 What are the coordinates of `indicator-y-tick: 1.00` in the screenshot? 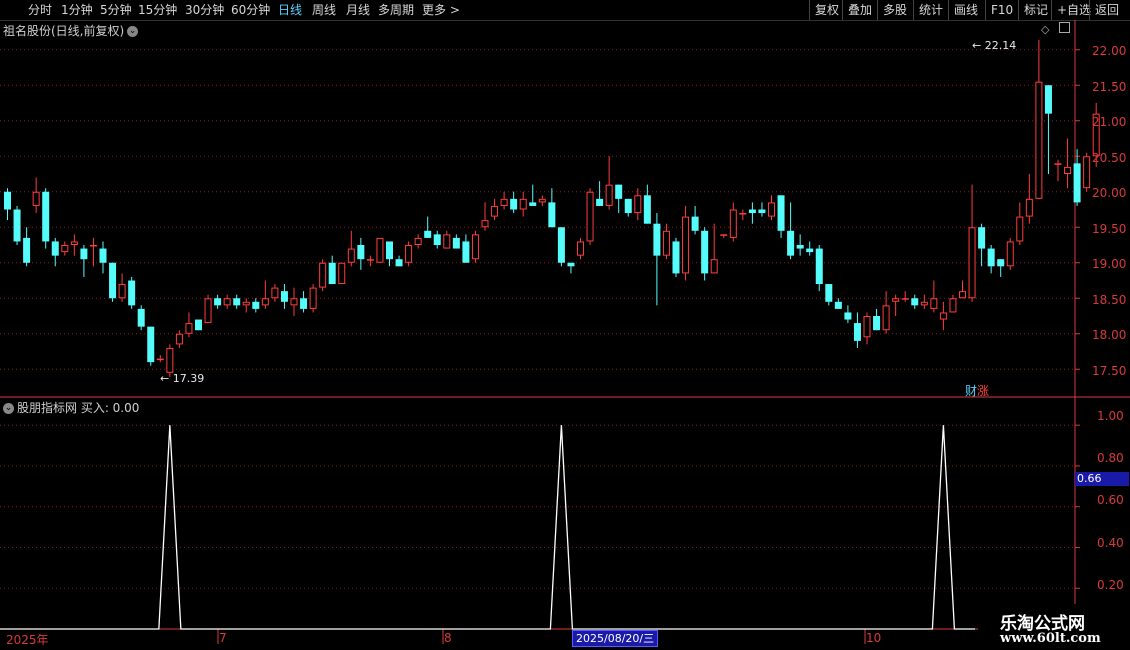 It's located at (1110, 416).